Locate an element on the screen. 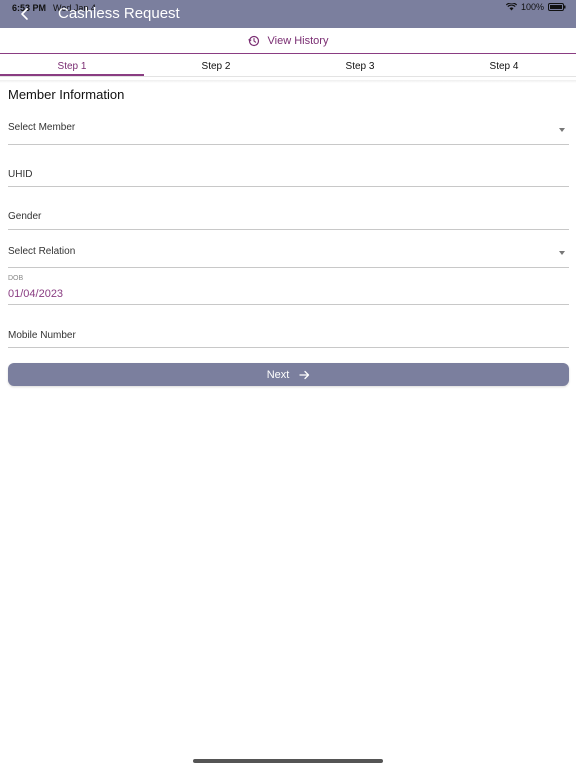 Image resolution: width=576 pixels, height=768 pixels. dob-field: DOB 01/04/2023 is located at coordinates (288, 290).